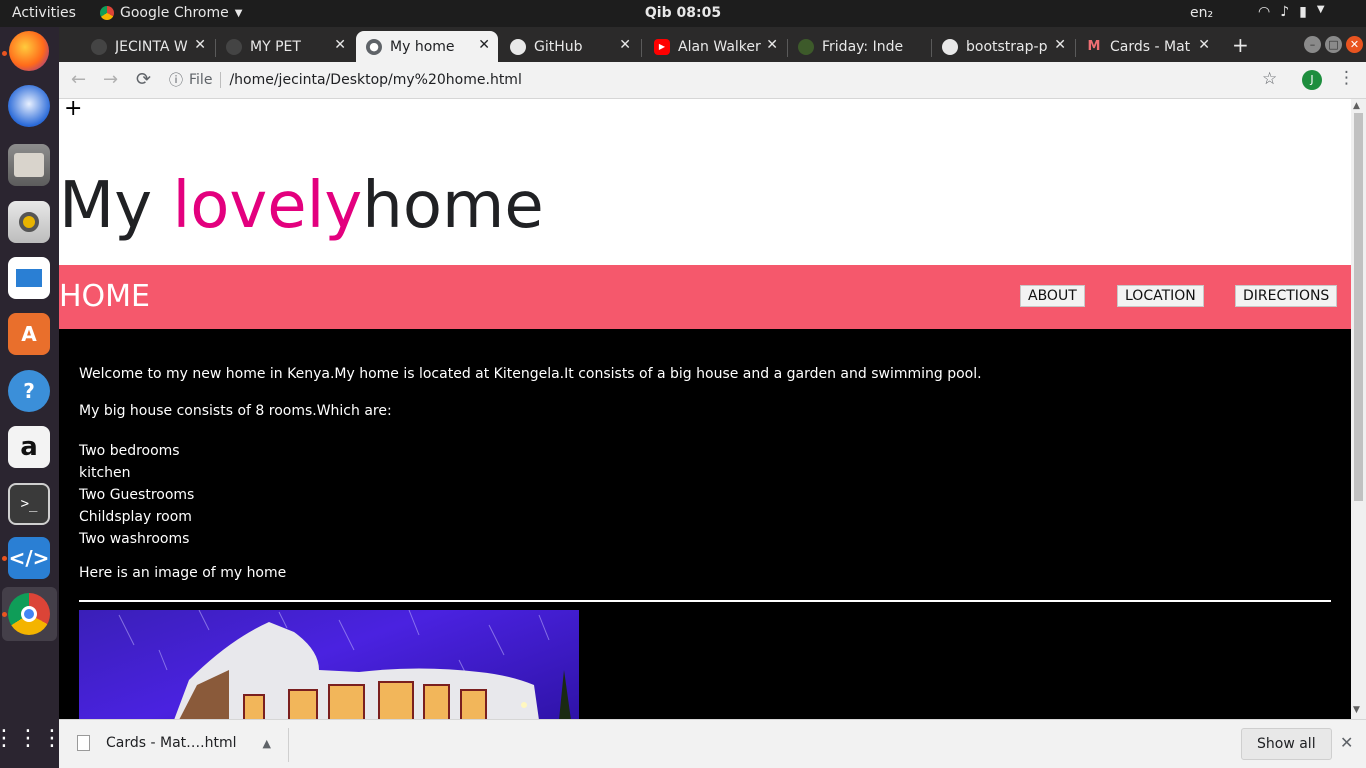 The image size is (1366, 768). What do you see at coordinates (1303, 12) in the screenshot?
I see `battery-icon: ▮` at bounding box center [1303, 12].